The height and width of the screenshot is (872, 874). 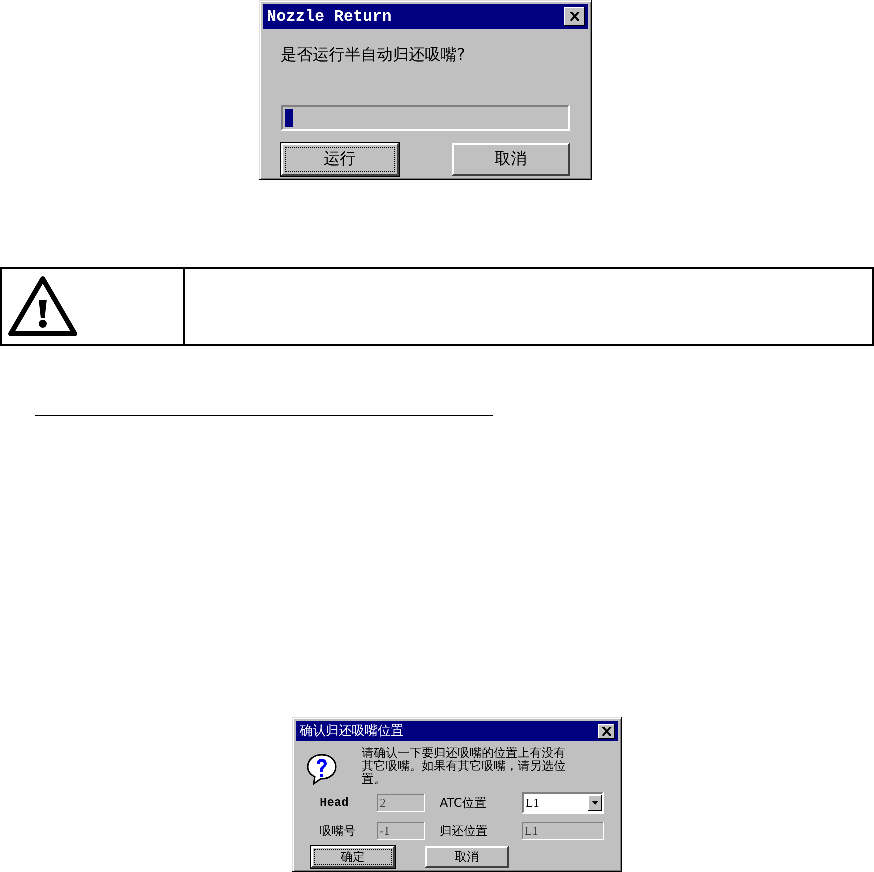 What do you see at coordinates (373, 55) in the screenshot?
I see `dialog-message: 是否运行半自动归还吸嘴?` at bounding box center [373, 55].